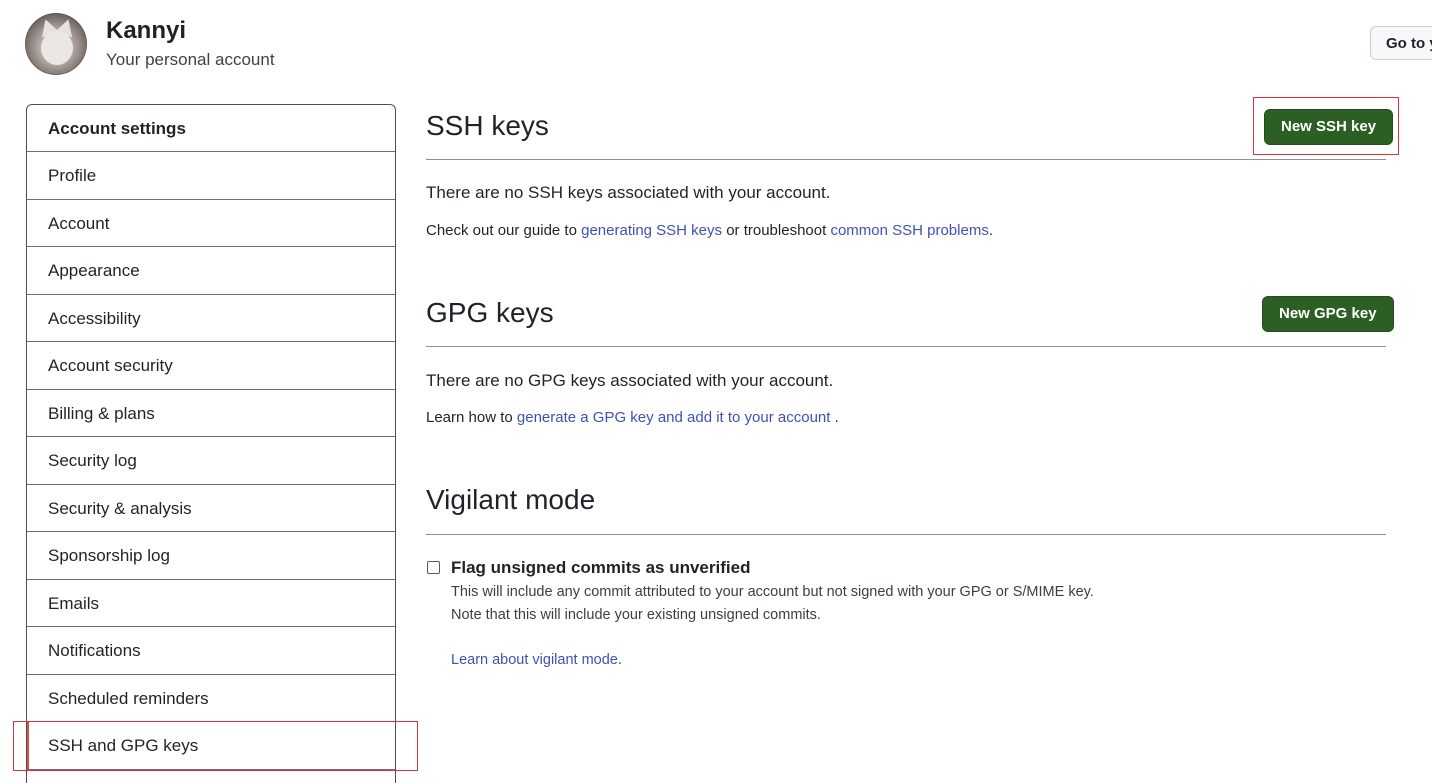 The image size is (1432, 783). What do you see at coordinates (1401, 43) in the screenshot?
I see `go-to-profile-button: Go to y` at bounding box center [1401, 43].